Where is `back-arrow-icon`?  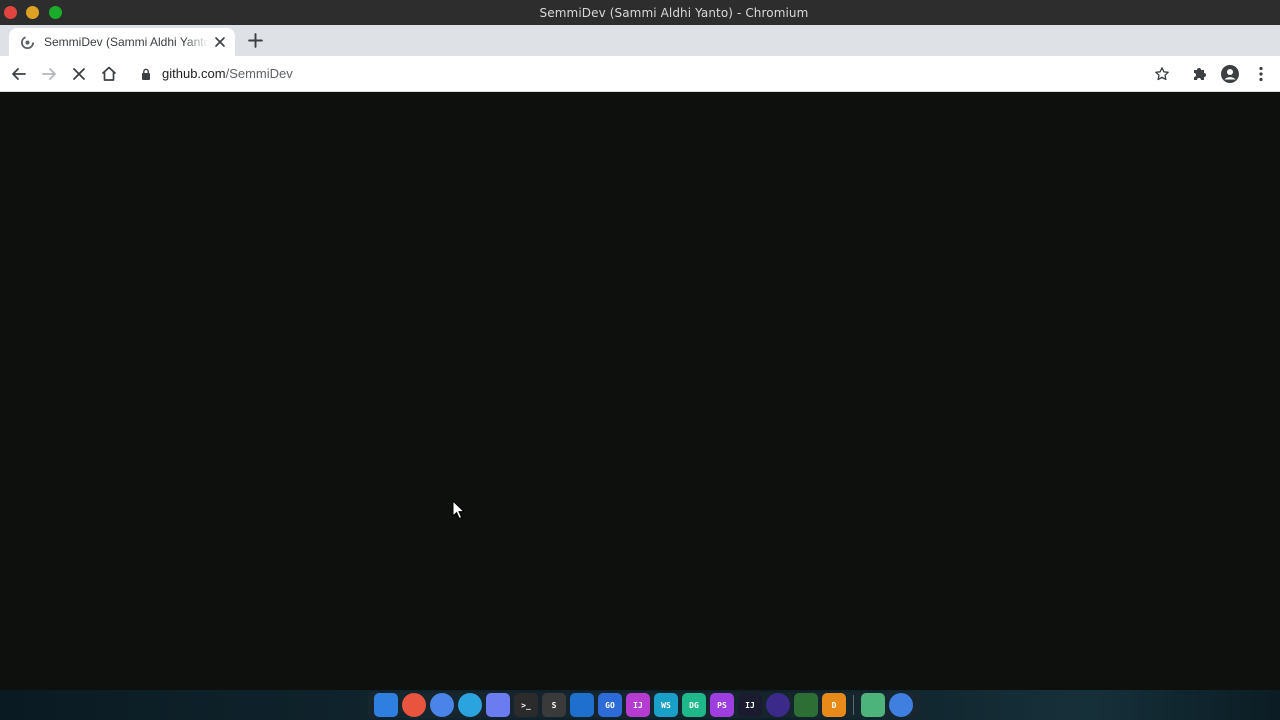
back-arrow-icon is located at coordinates (19, 74).